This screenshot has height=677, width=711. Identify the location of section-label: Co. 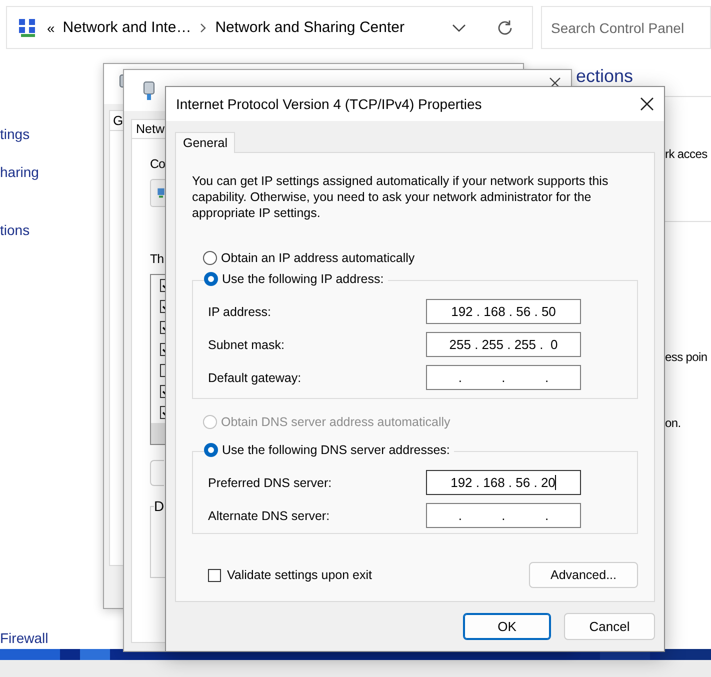
(157, 164).